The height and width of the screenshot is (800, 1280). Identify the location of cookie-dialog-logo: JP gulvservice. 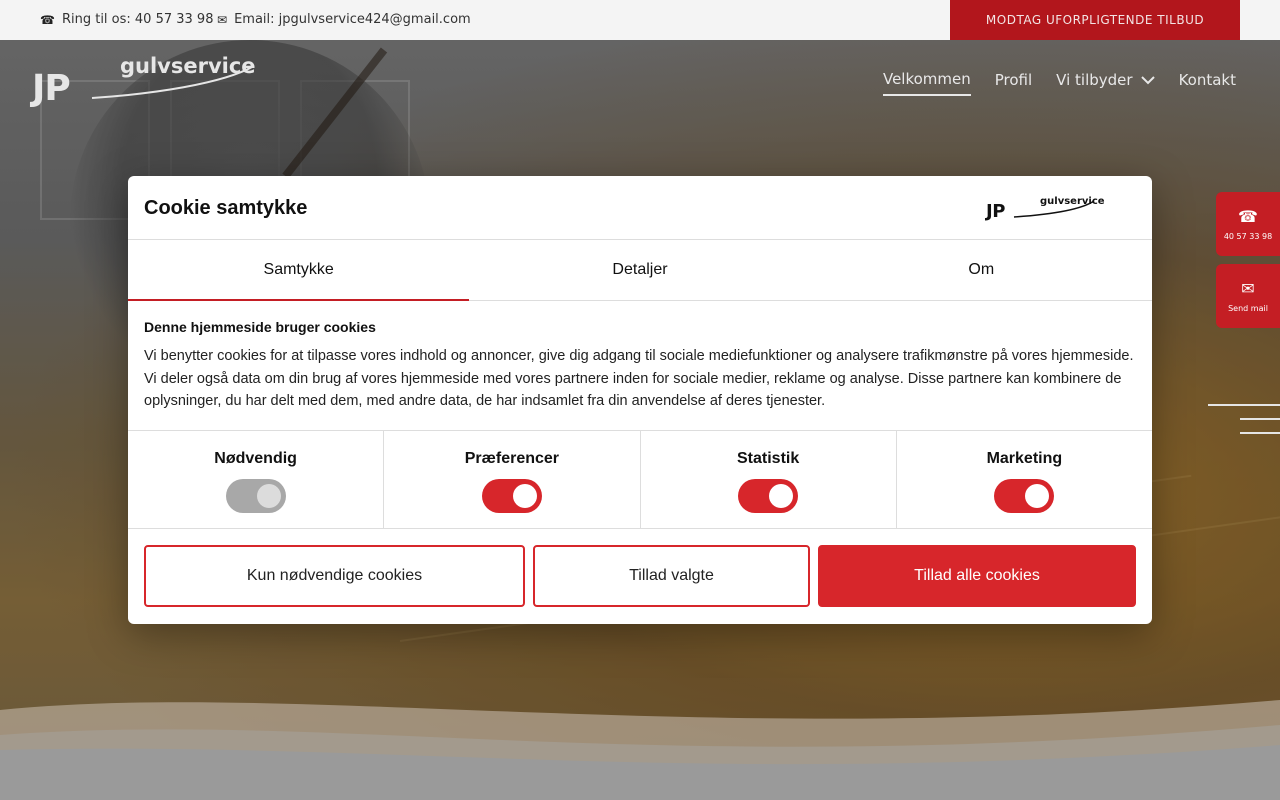
(1044, 208).